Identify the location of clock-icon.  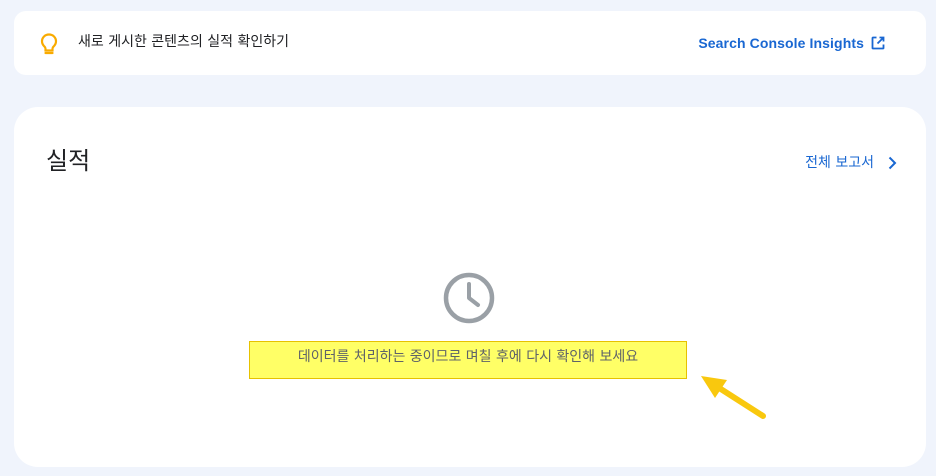
(469, 298).